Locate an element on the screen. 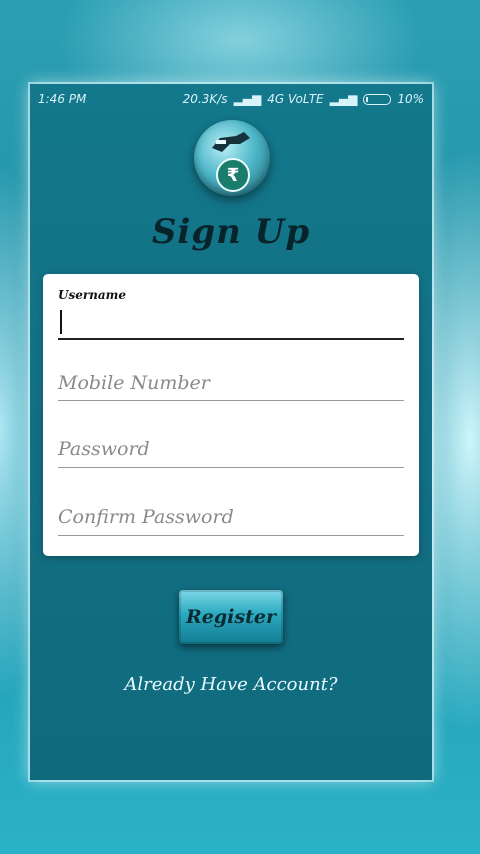  rupee-icon: ₹ is located at coordinates (233, 175).